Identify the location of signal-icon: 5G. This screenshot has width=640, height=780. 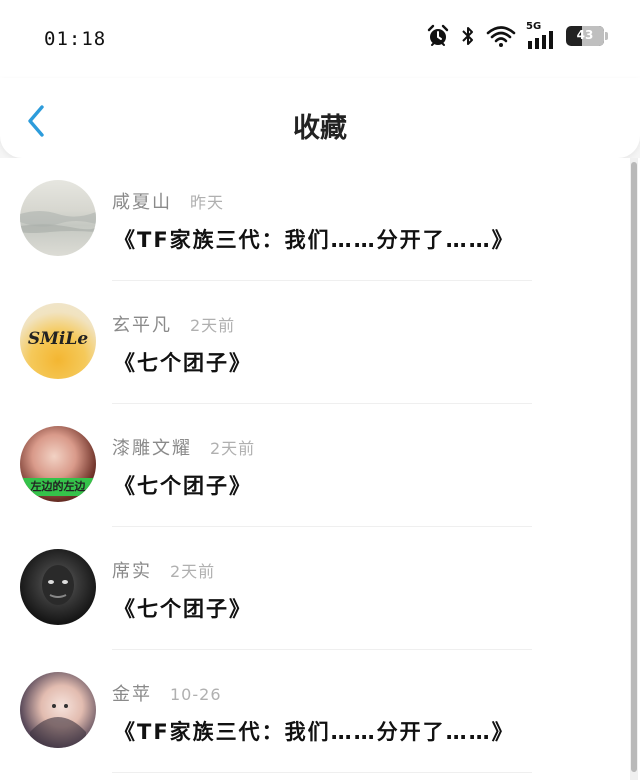
(541, 35).